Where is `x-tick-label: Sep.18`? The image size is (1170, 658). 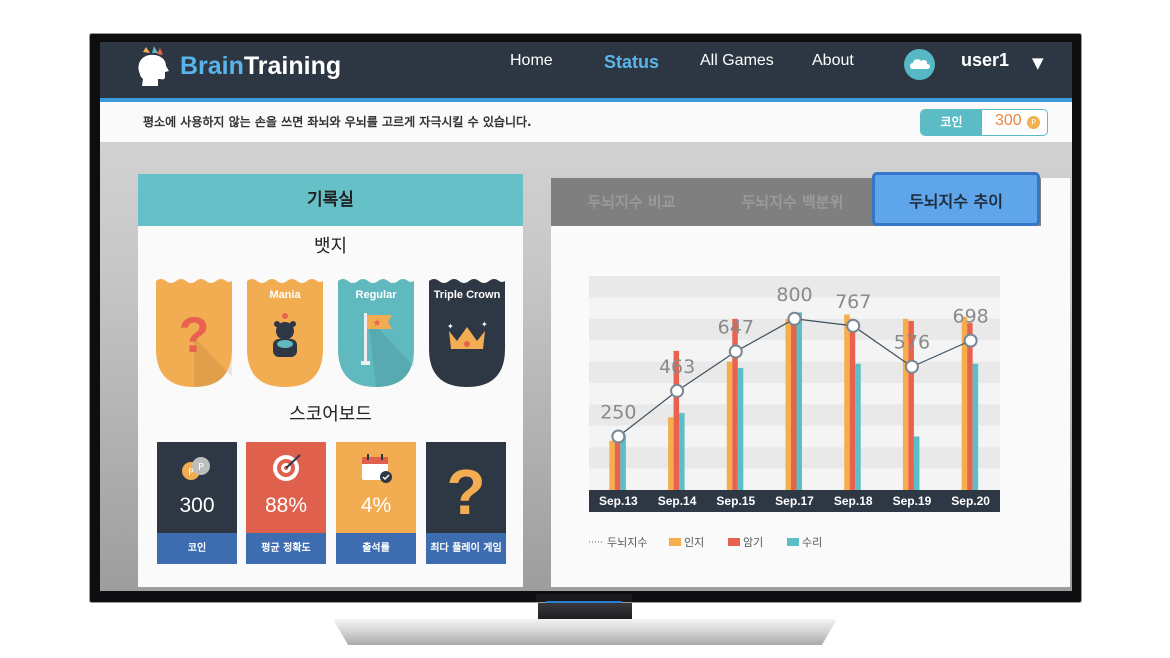 x-tick-label: Sep.18 is located at coordinates (853, 501).